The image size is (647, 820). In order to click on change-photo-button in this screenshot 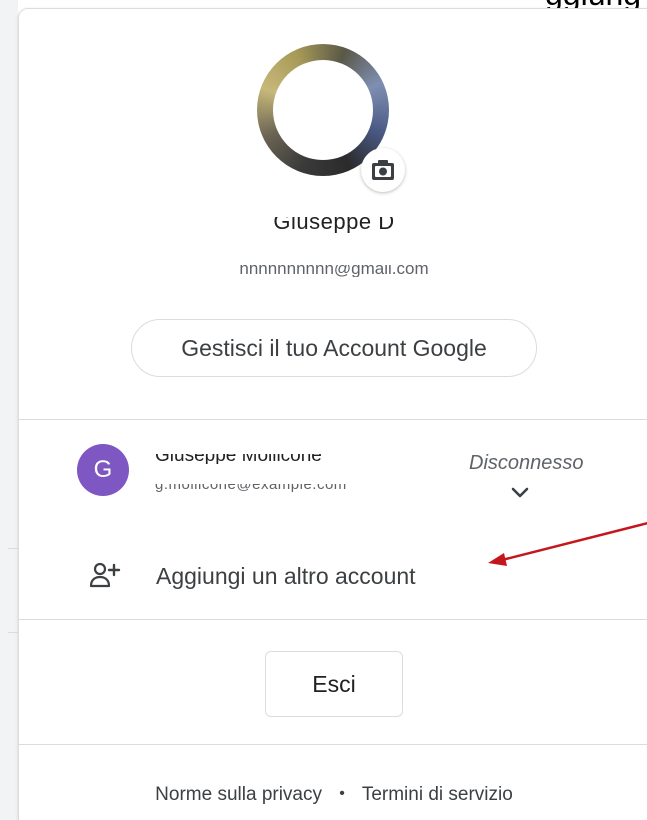, I will do `click(383, 170)`.